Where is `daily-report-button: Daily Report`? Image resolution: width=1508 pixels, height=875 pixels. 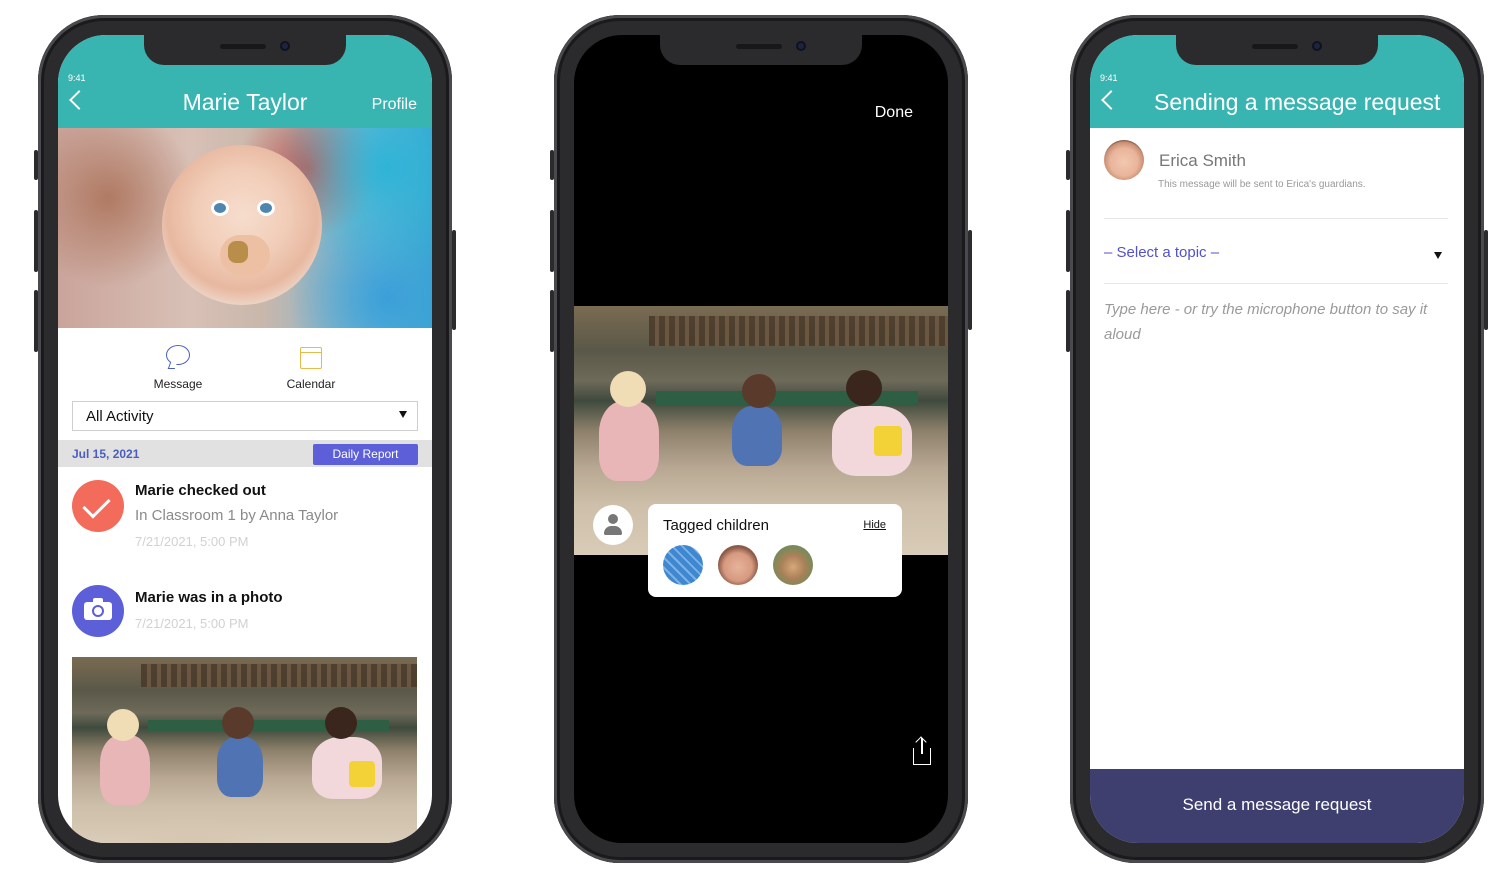
daily-report-button: Daily Report is located at coordinates (365, 454).